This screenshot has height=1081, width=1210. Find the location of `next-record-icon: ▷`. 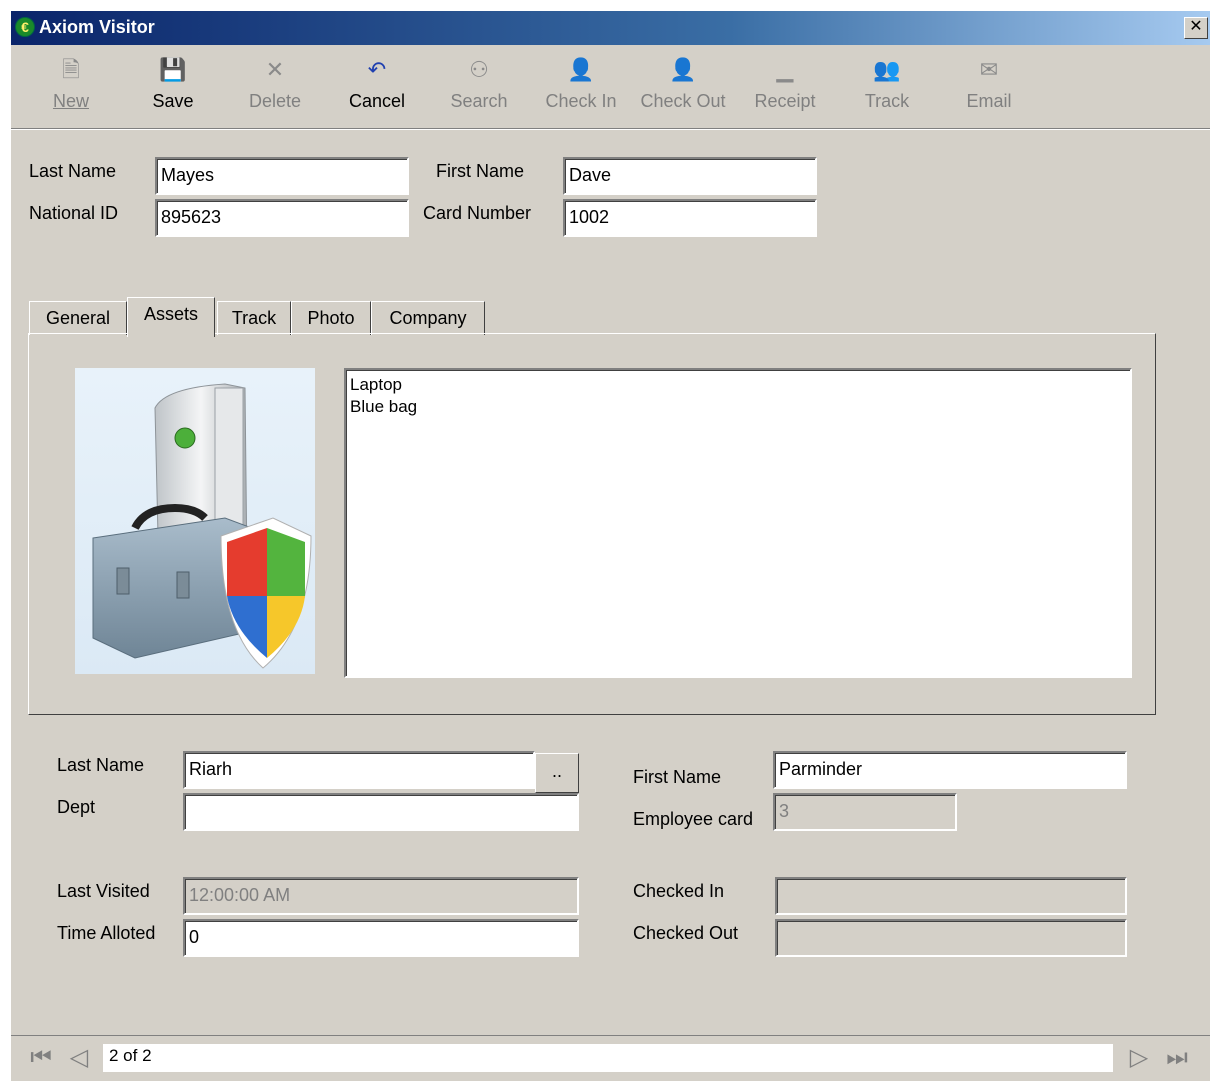

next-record-icon: ▷ is located at coordinates (1139, 1058).